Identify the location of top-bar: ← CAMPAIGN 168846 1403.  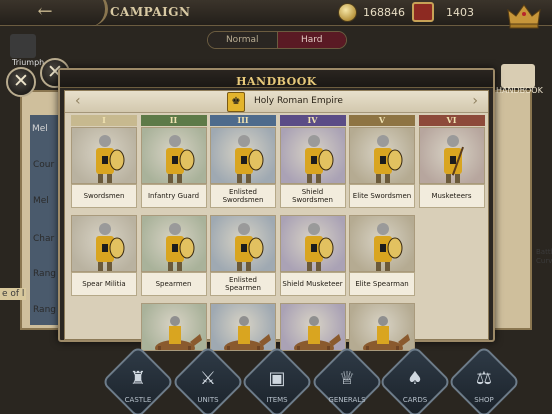
(276, 14).